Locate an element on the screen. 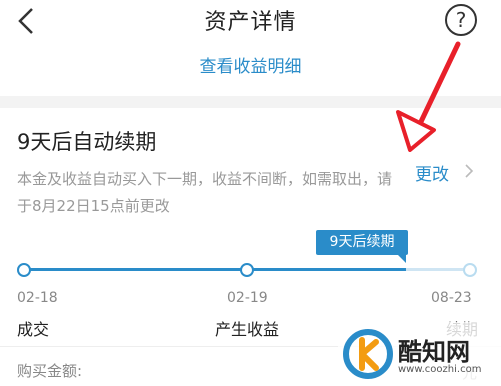 The width and height of the screenshot is (501, 386). watermark-url: www.coozhi.com is located at coordinates (440, 369).